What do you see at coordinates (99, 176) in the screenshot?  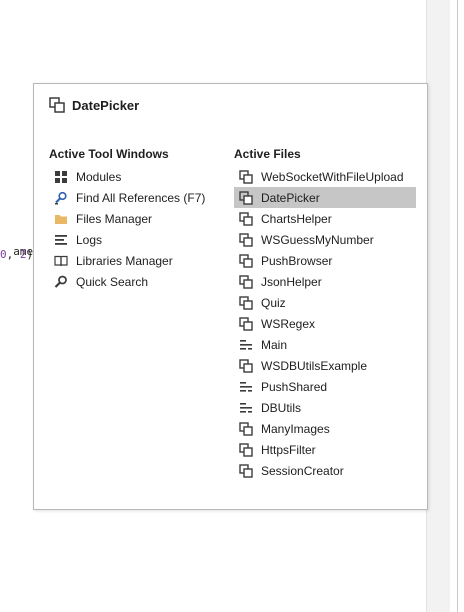 I see `tool-window-label: Modules` at bounding box center [99, 176].